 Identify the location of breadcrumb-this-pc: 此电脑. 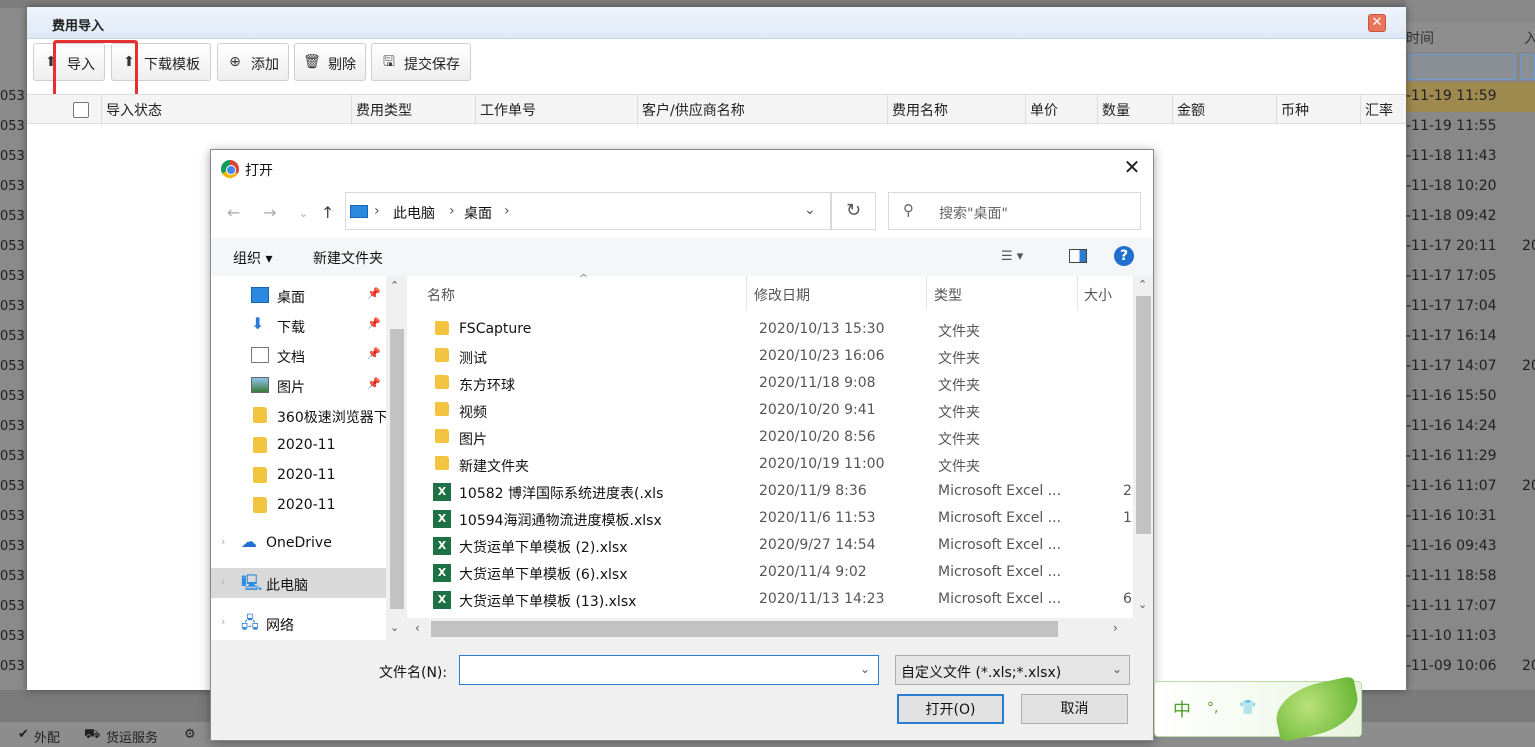
(414, 213).